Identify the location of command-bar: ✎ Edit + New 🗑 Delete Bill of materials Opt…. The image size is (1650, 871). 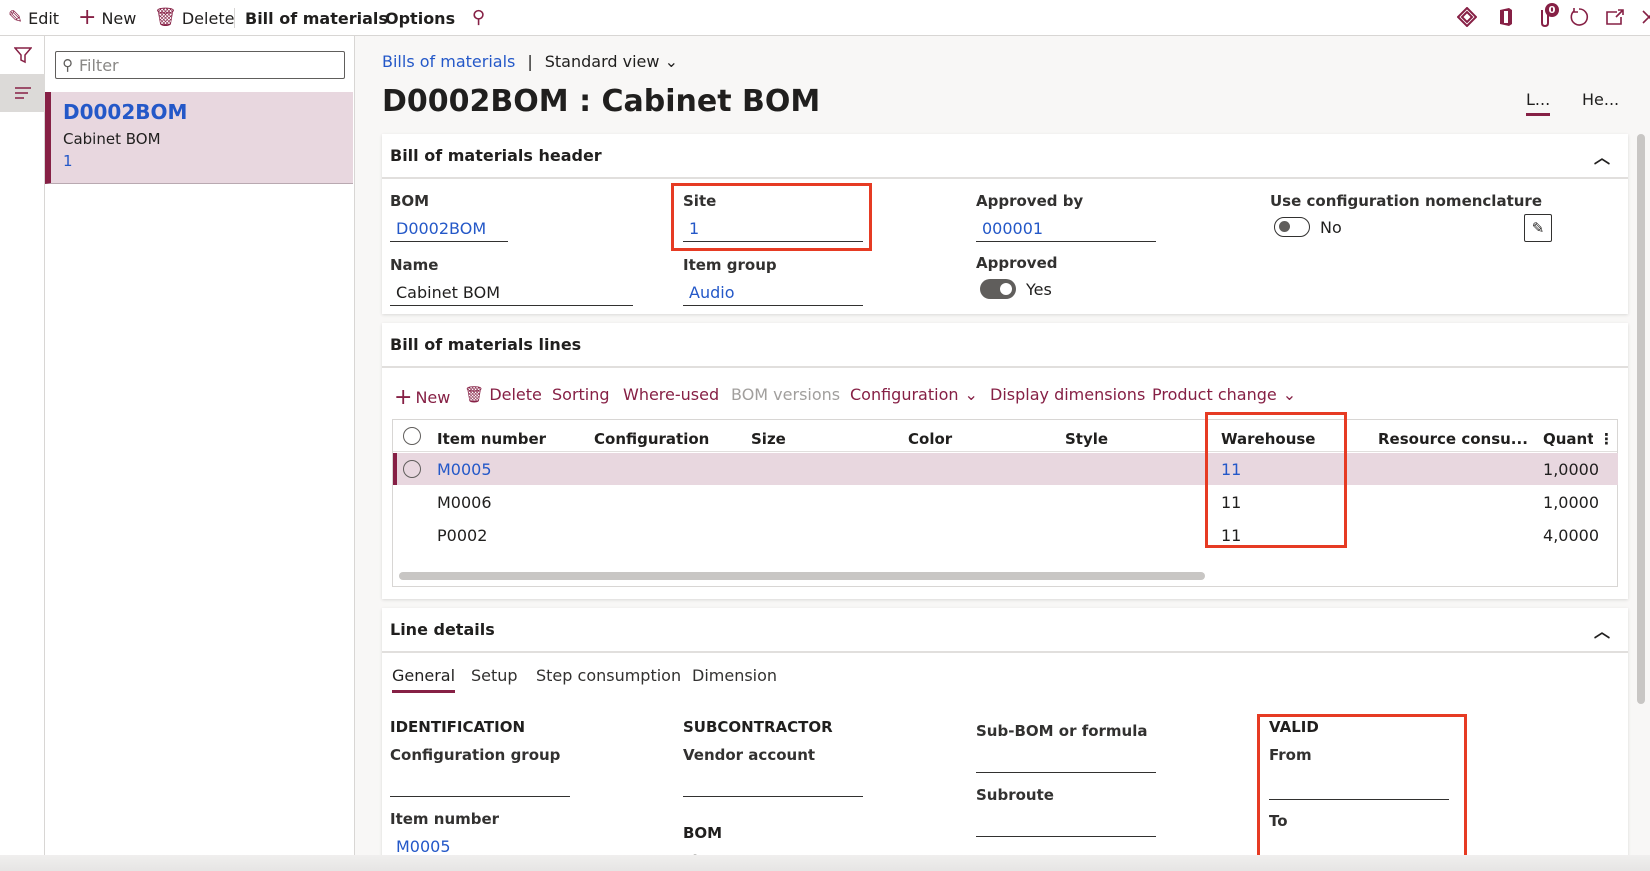
(825, 18).